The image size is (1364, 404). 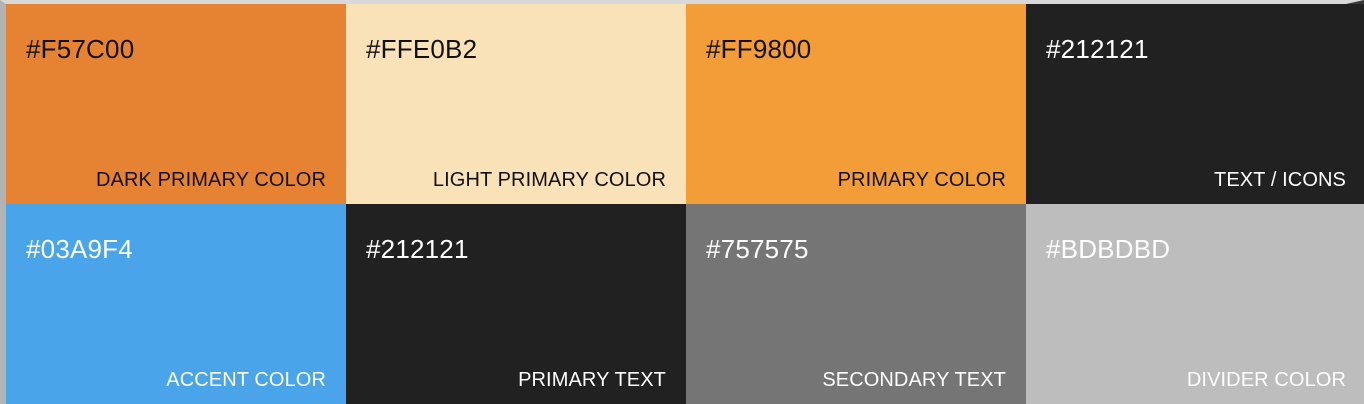 I want to click on swatch-hex-value: #BDBDBD, so click(x=1108, y=249).